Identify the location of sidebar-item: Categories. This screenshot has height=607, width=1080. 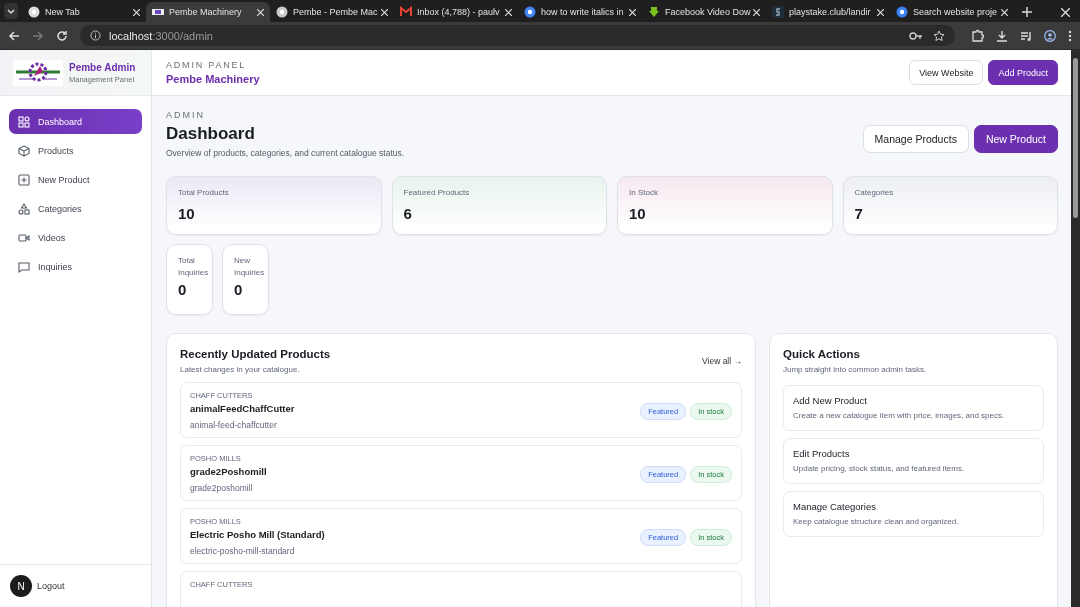
(75, 208).